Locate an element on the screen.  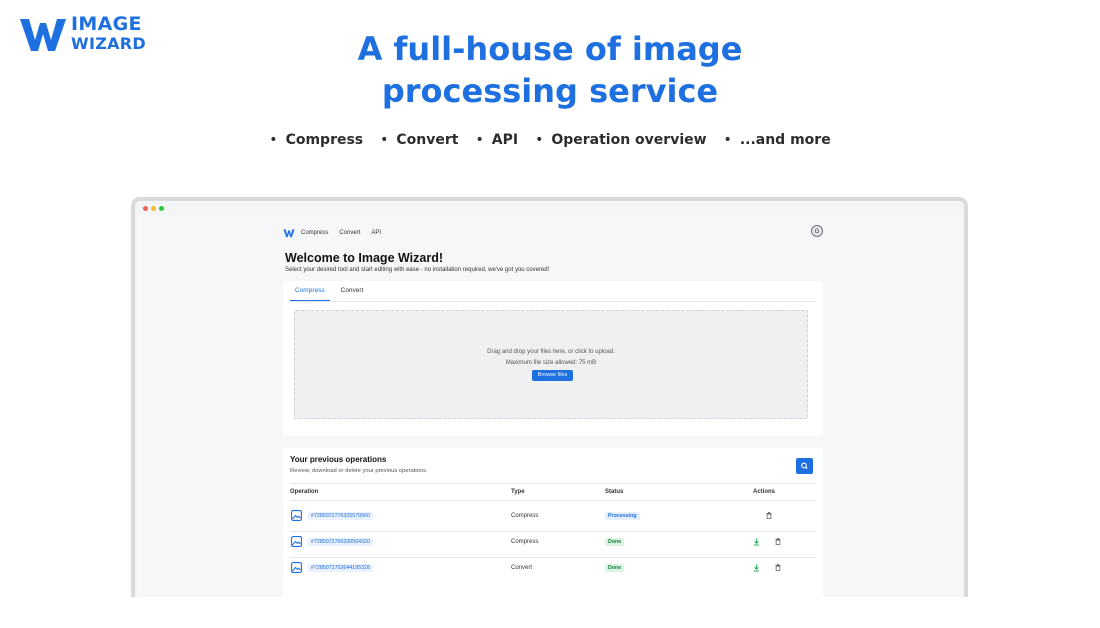
feature-operation-overview: Operation overview is located at coordinates (620, 140).